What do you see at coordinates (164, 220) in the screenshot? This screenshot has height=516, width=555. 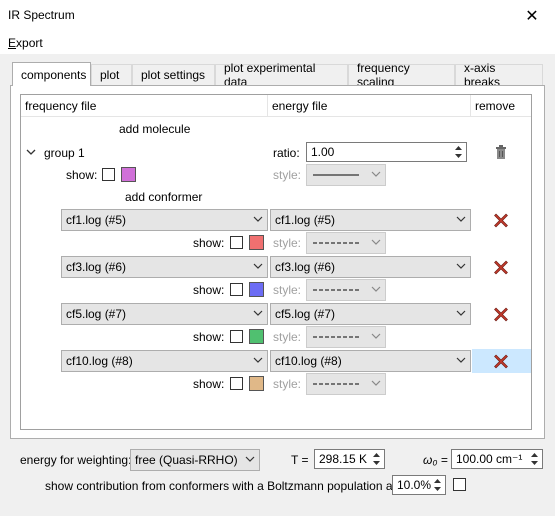 I see `frequency-file-select: cf1.log (#5)` at bounding box center [164, 220].